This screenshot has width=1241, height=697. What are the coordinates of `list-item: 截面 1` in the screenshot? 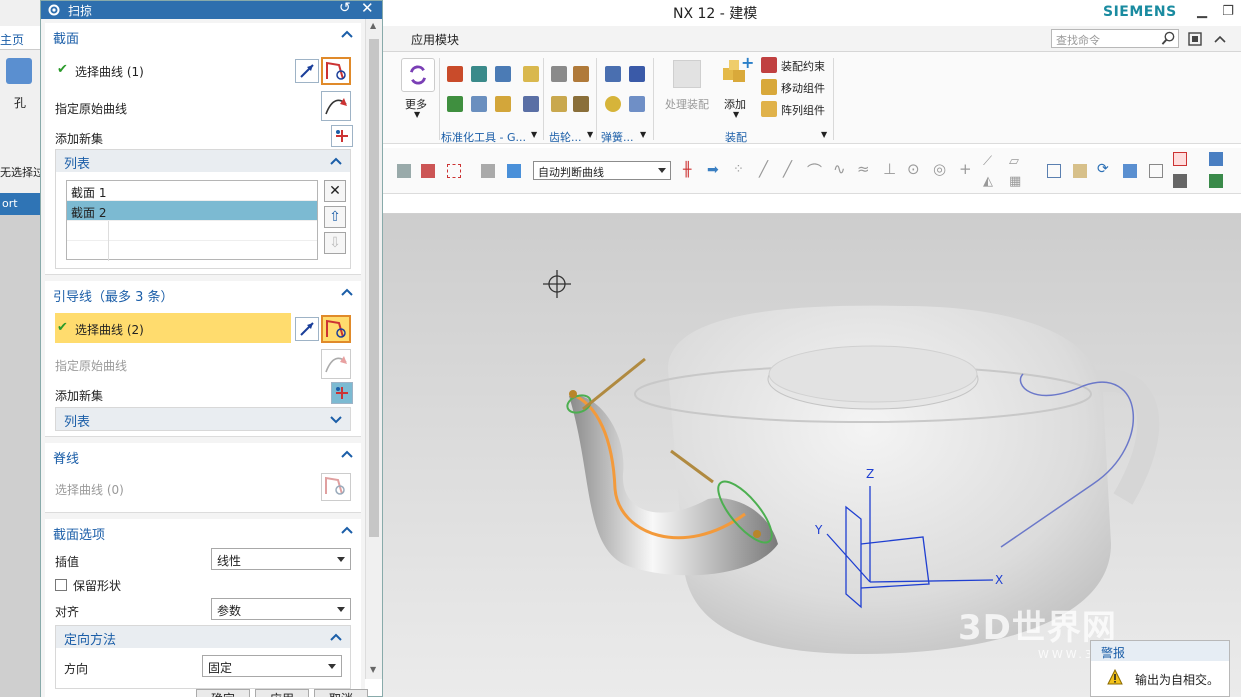 It's located at (192, 191).